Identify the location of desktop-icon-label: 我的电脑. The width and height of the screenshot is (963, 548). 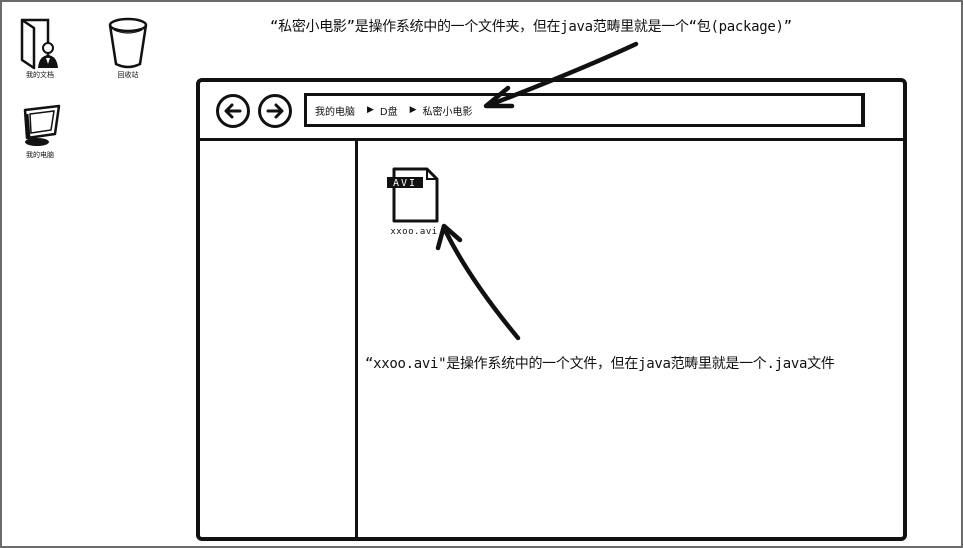
(40, 155).